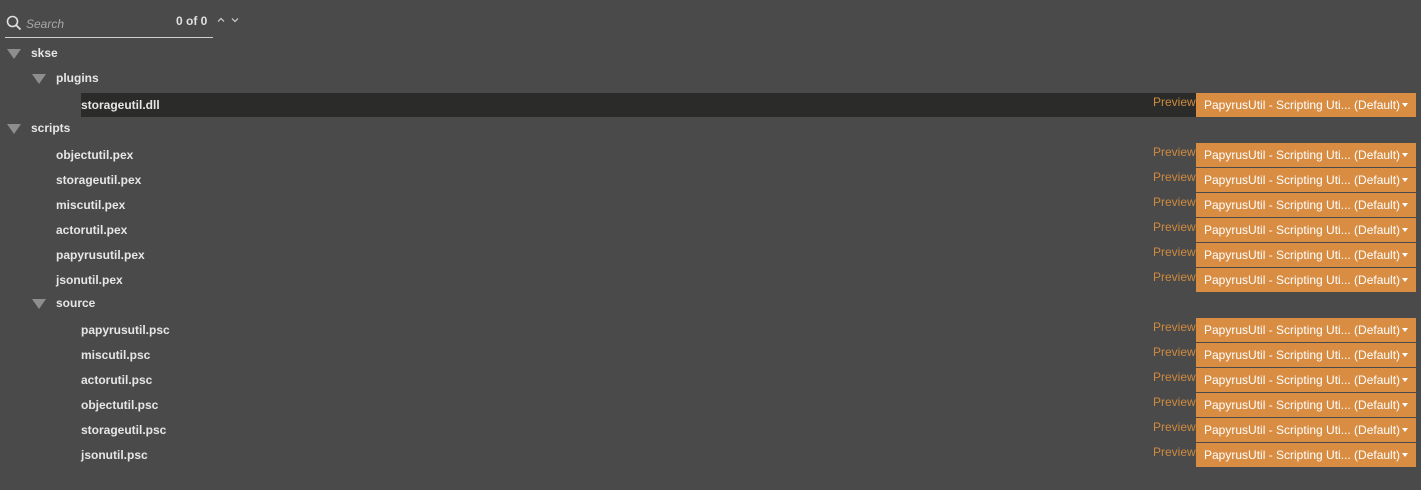  I want to click on tree-folder-plugins: plugins, so click(710, 78).